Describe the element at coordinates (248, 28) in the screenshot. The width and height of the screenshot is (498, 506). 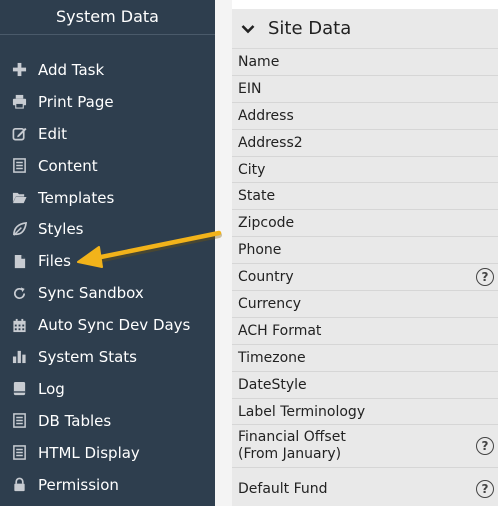
I see `chevron-down-icon` at that location.